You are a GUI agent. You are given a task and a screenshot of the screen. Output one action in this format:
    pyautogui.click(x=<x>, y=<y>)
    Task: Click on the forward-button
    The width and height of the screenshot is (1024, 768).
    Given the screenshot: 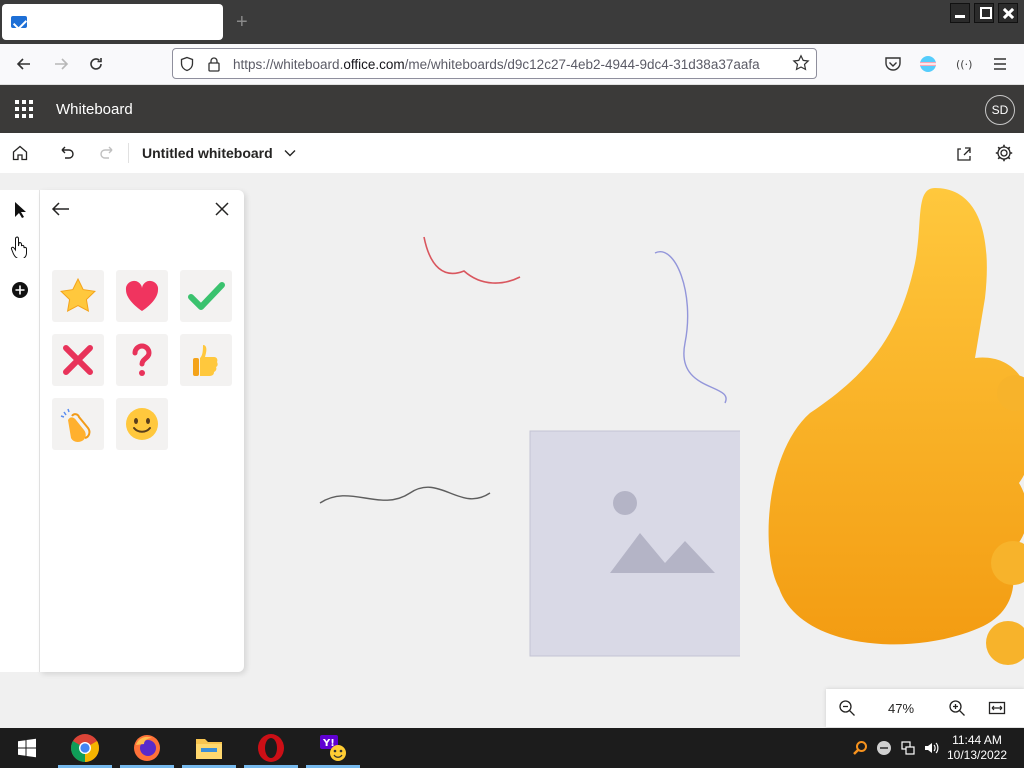 What is the action you would take?
    pyautogui.click(x=61, y=64)
    